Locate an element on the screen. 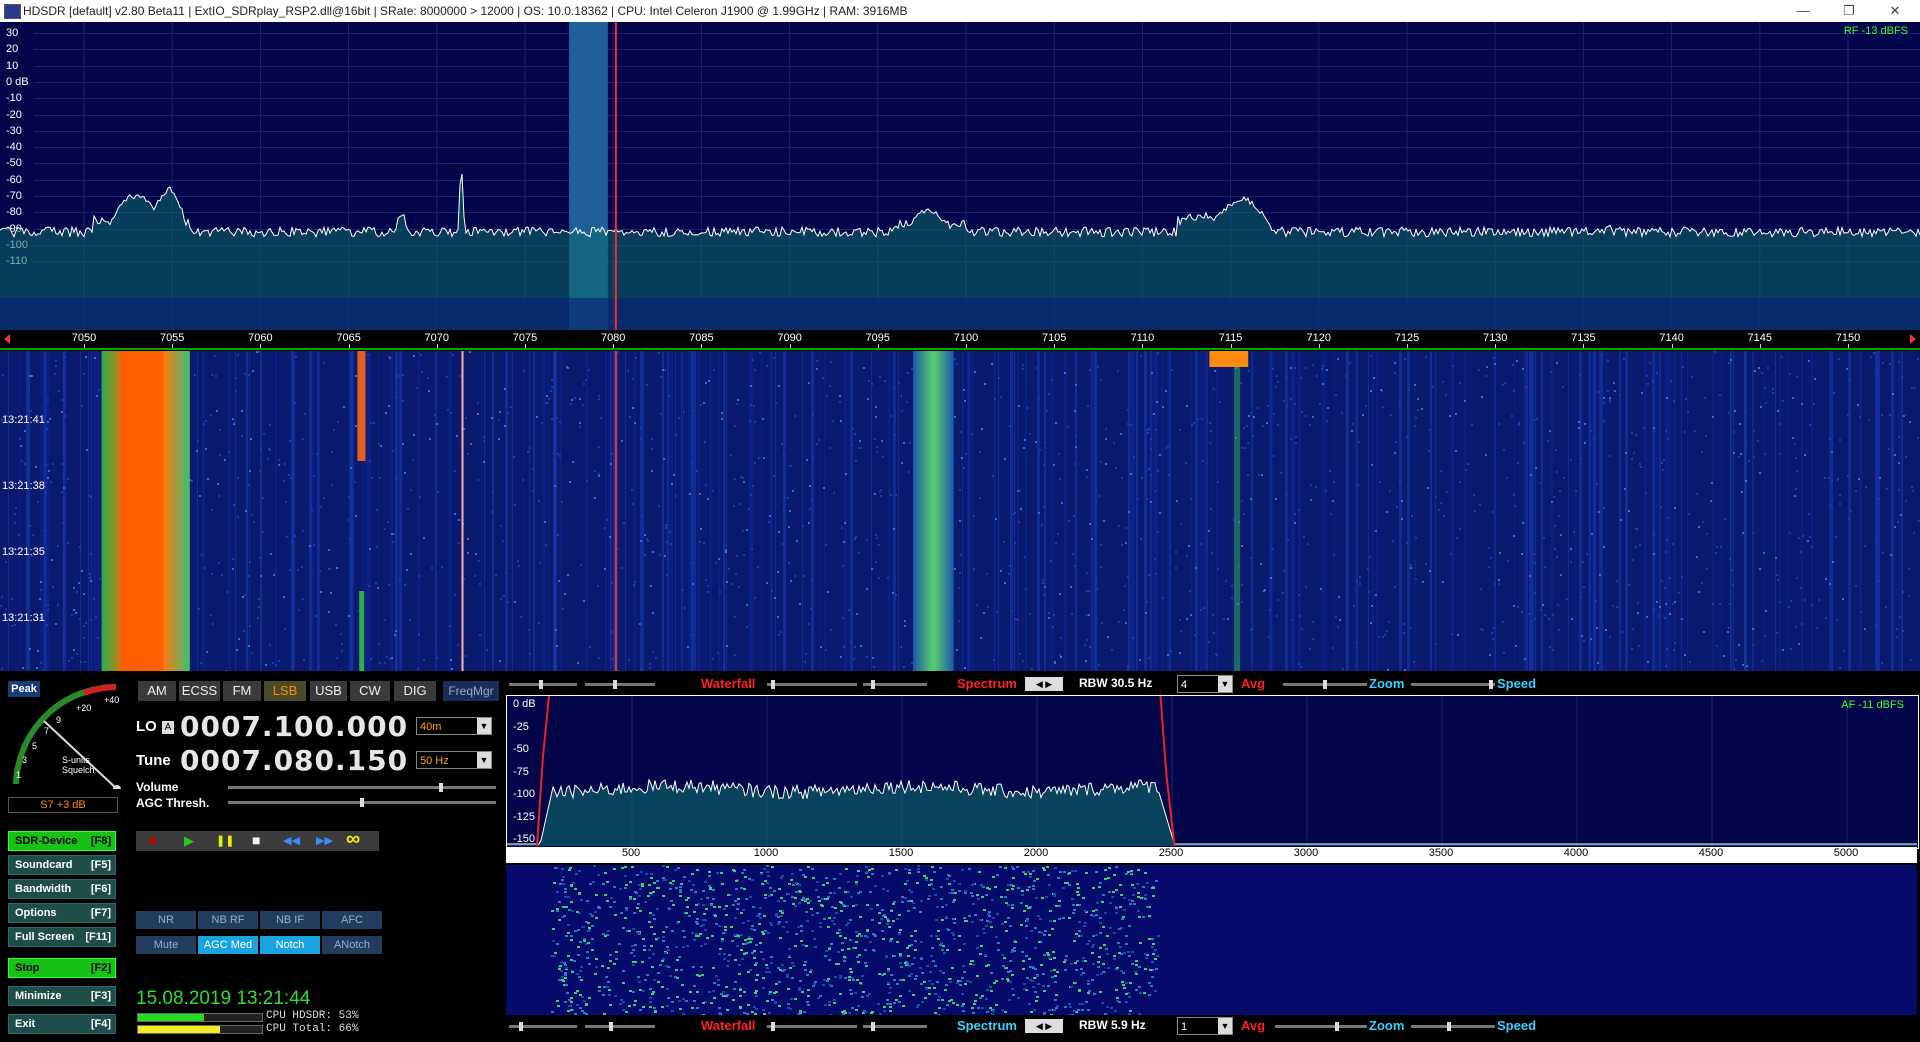 This screenshot has width=1920, height=1042. agc-thresh-slider-knob is located at coordinates (362, 802).